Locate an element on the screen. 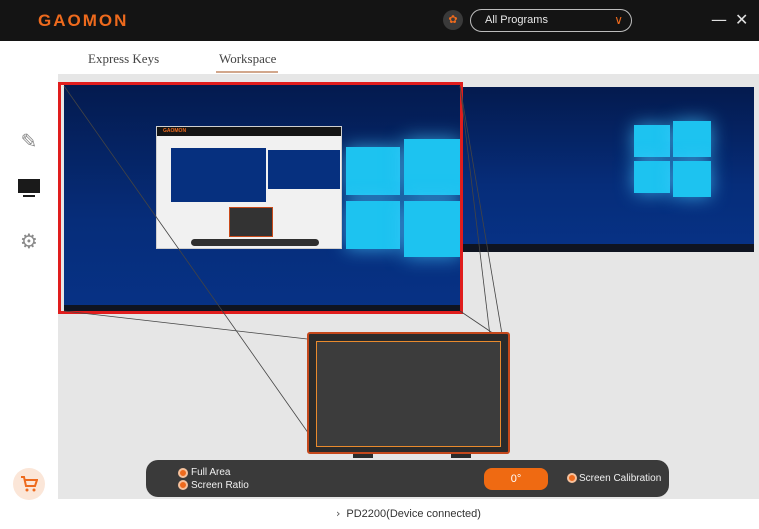  tab-express-keys: Express Keys is located at coordinates (123, 59).